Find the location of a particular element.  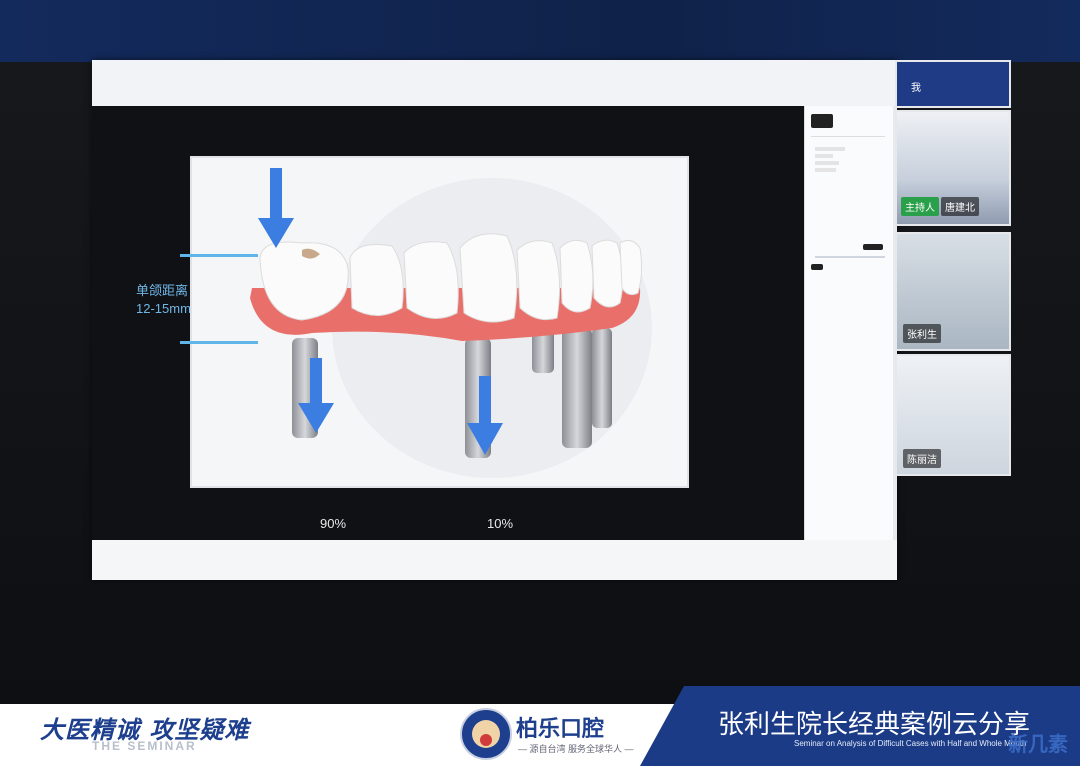

panel-divider is located at coordinates (848, 136).